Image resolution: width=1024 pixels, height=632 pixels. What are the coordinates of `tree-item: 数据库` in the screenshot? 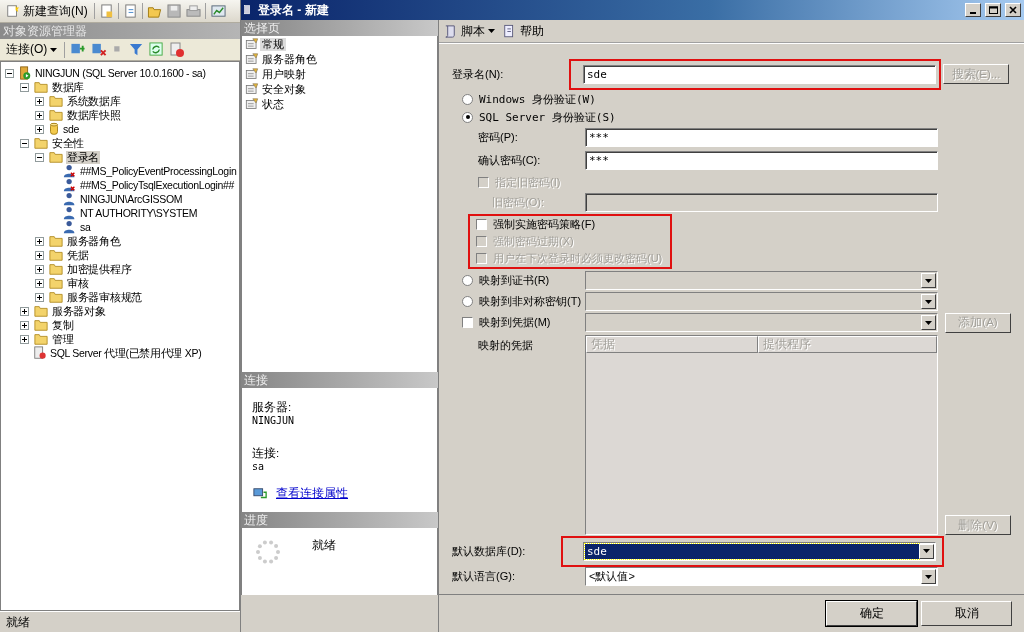 It's located at (68, 87).